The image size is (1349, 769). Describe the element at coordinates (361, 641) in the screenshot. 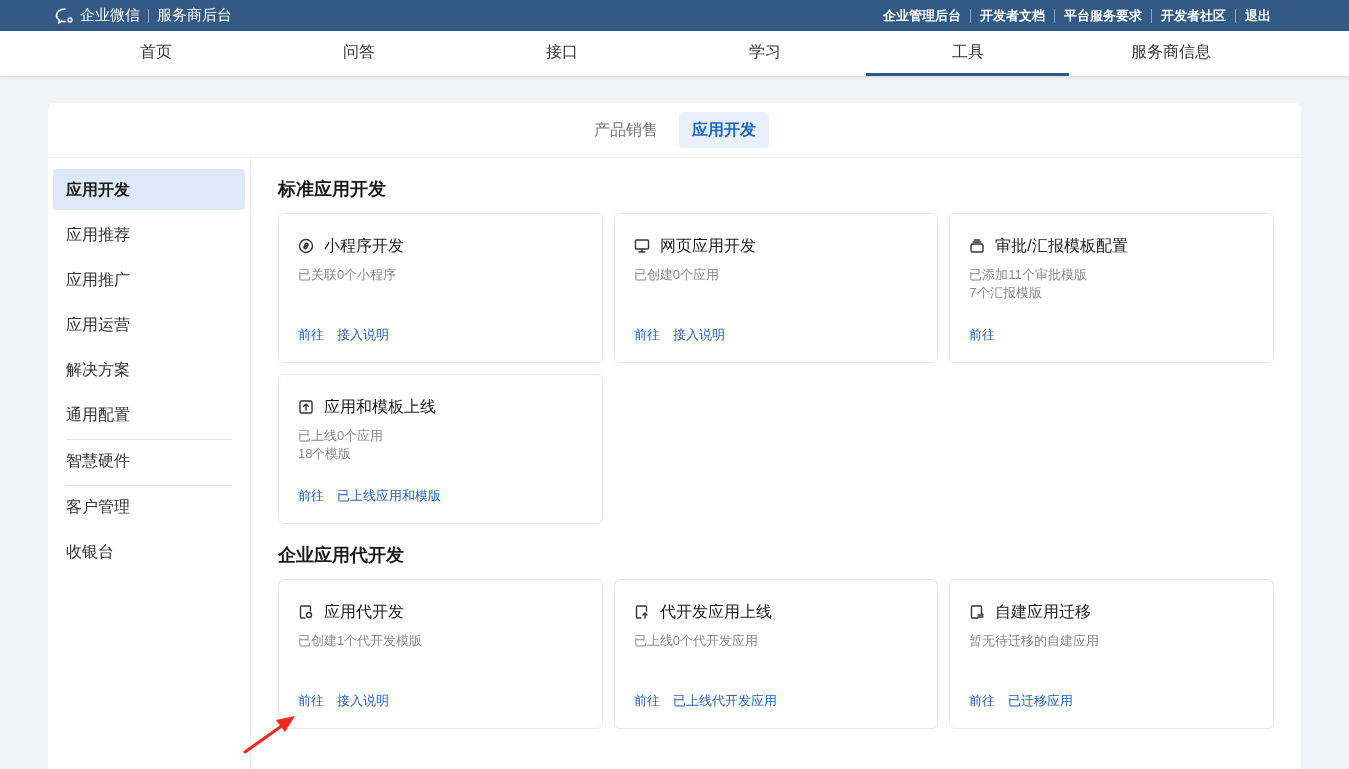

I see `card-description: 已创建1个代开发模版` at that location.